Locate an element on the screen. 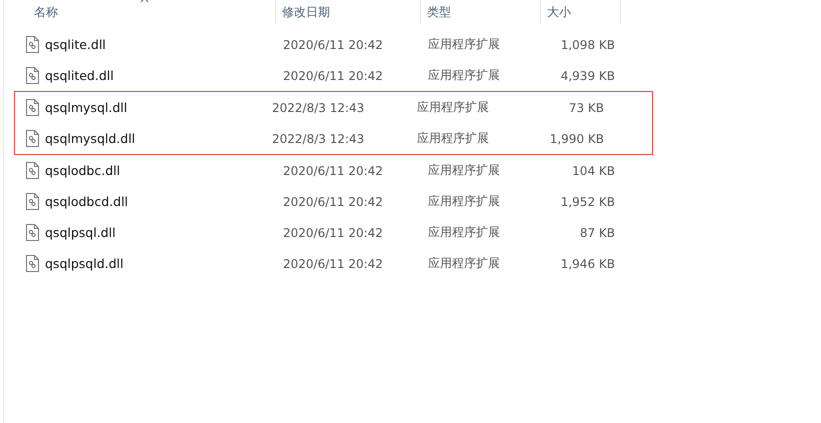 The width and height of the screenshot is (821, 423). file-size: 1,990 KB is located at coordinates (576, 139).